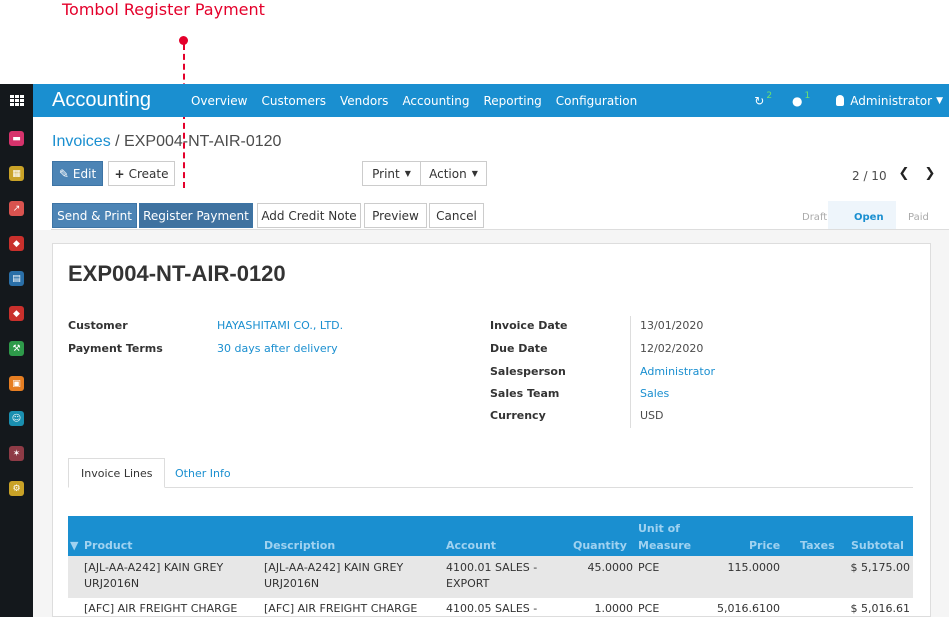 The height and width of the screenshot is (617, 949). What do you see at coordinates (672, 348) in the screenshot?
I see `due-date-value: 12/02/2020` at bounding box center [672, 348].